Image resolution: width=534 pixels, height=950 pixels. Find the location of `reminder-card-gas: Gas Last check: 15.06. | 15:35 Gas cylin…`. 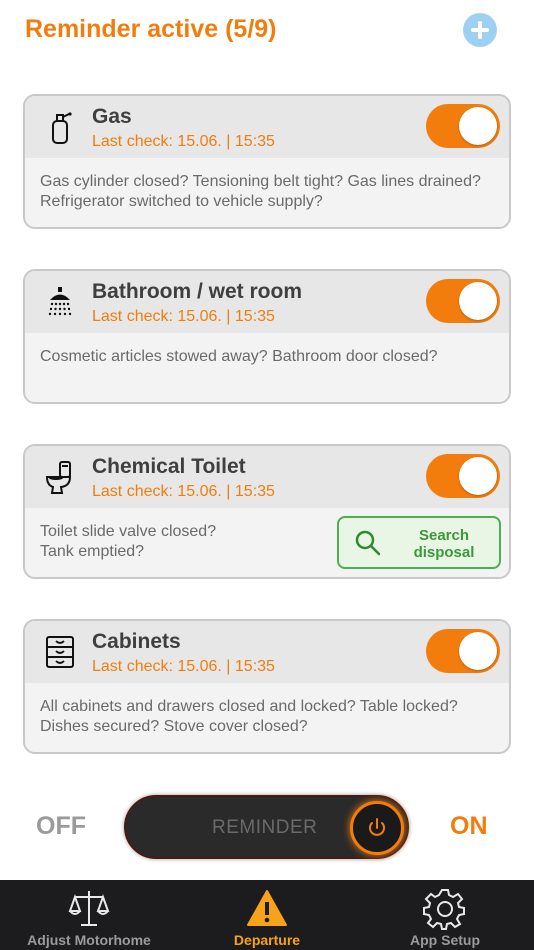

reminder-card-gas: Gas Last check: 15.06. | 15:35 Gas cylin… is located at coordinates (267, 161).